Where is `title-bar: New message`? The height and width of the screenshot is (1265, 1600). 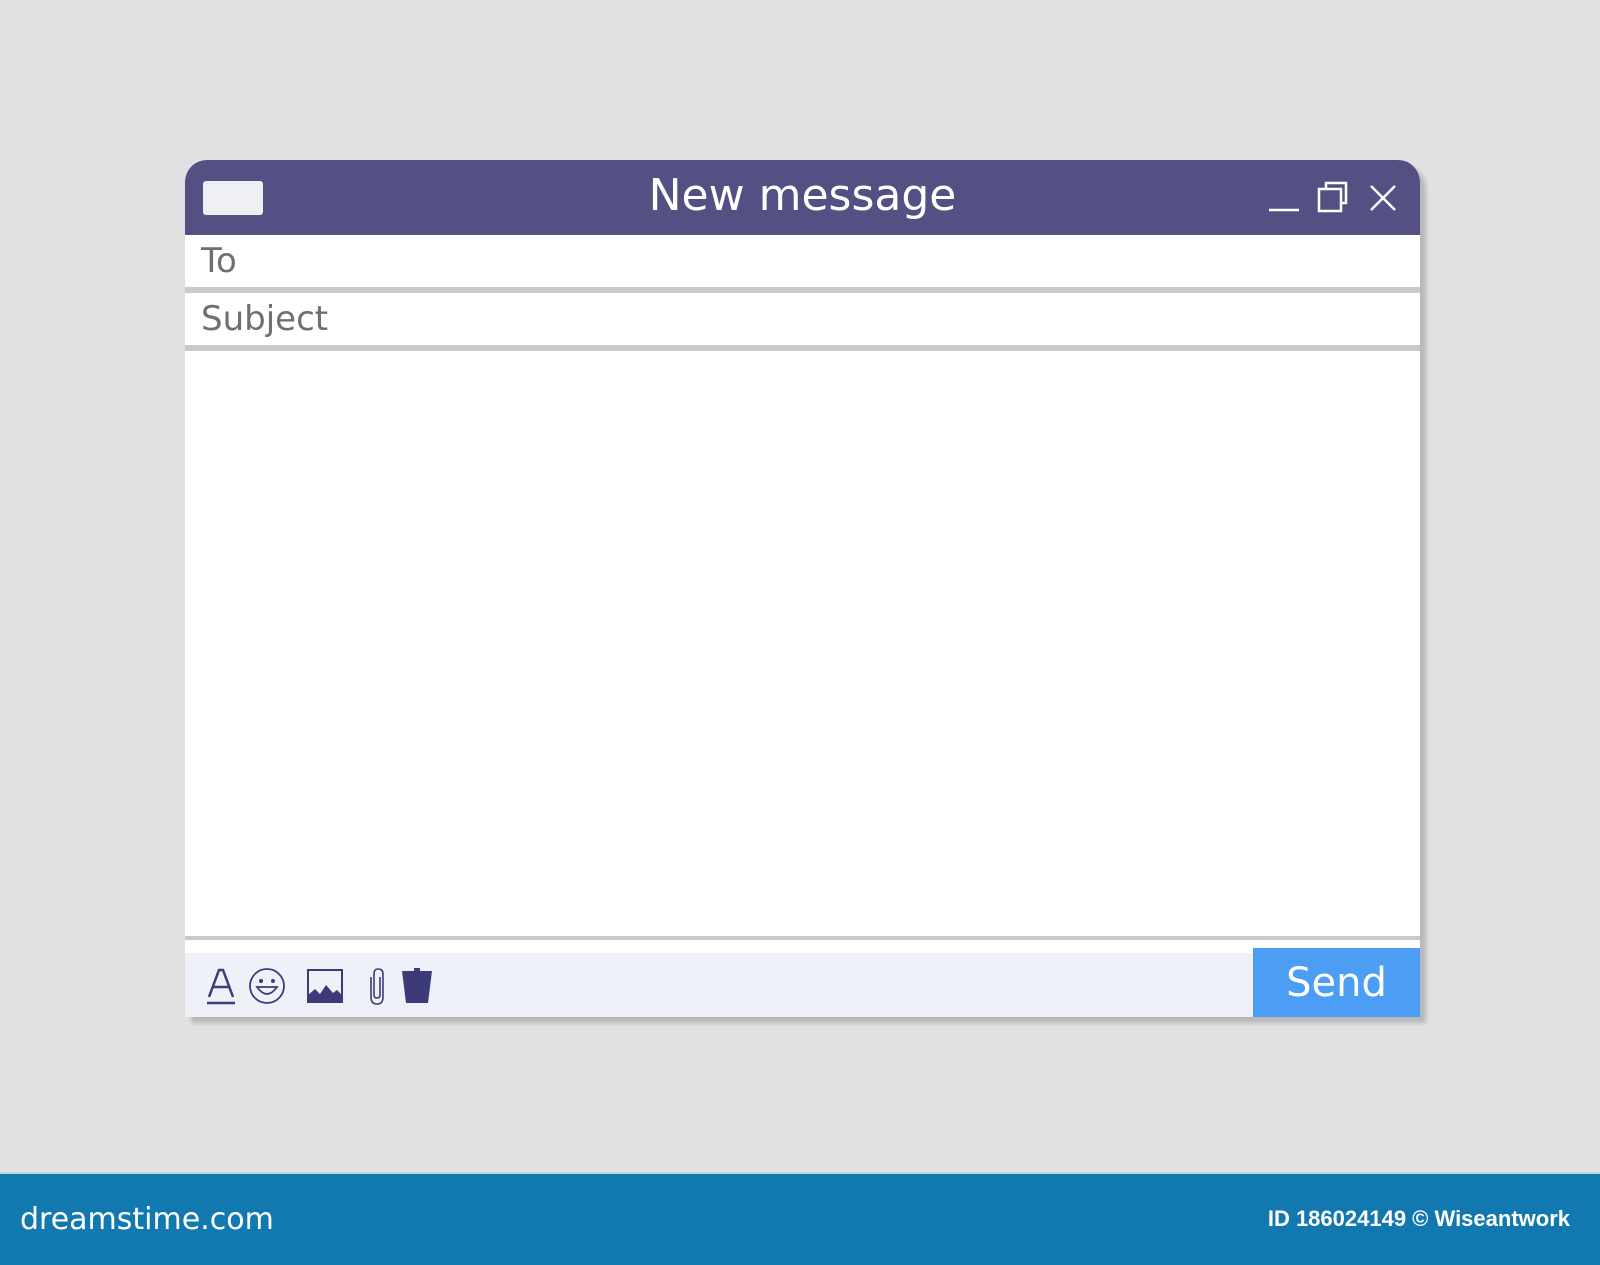 title-bar: New message is located at coordinates (802, 197).